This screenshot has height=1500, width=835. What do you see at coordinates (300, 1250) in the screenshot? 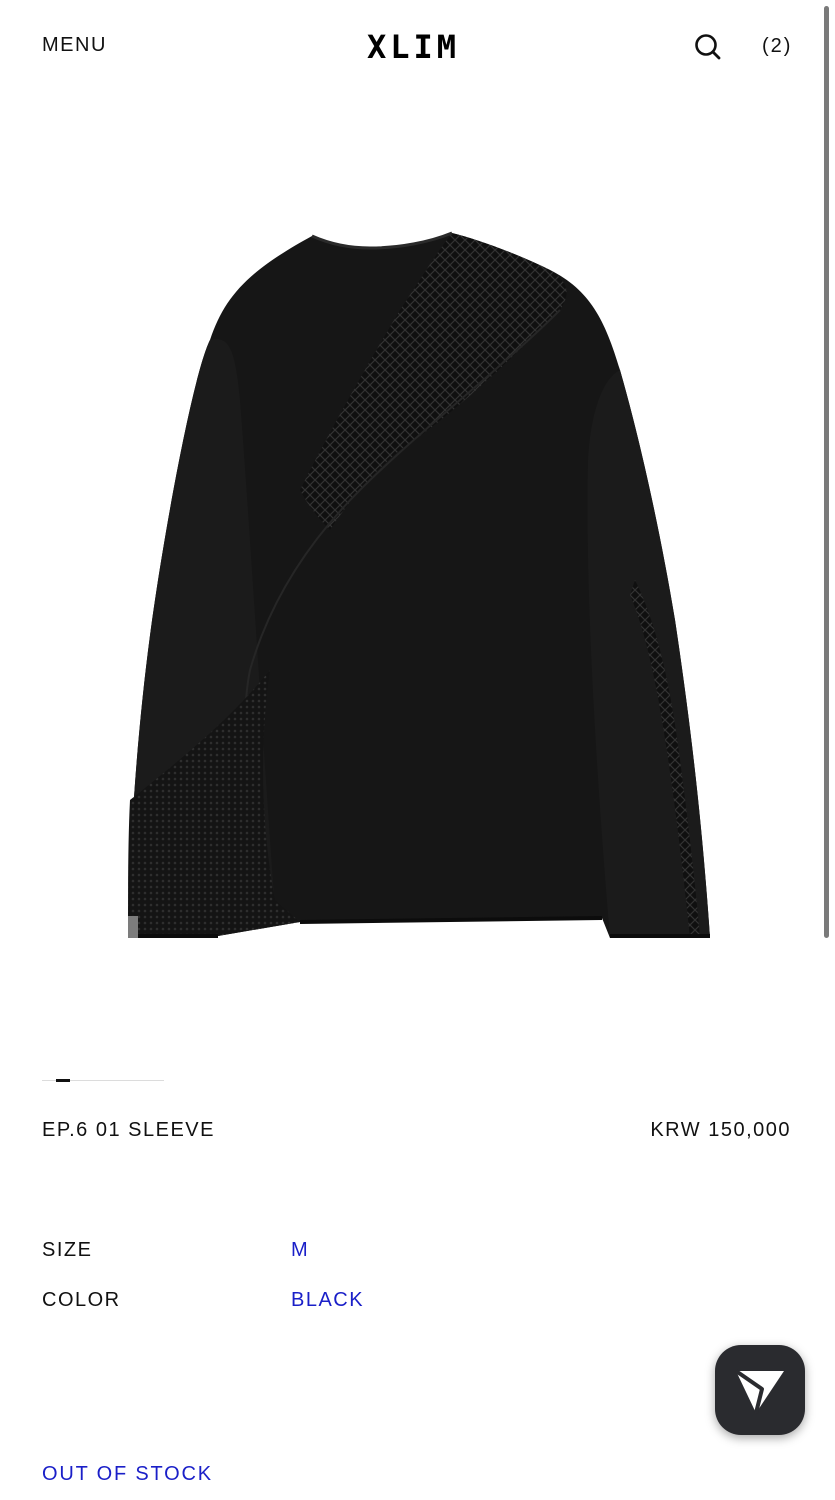
I see `size-value: M` at bounding box center [300, 1250].